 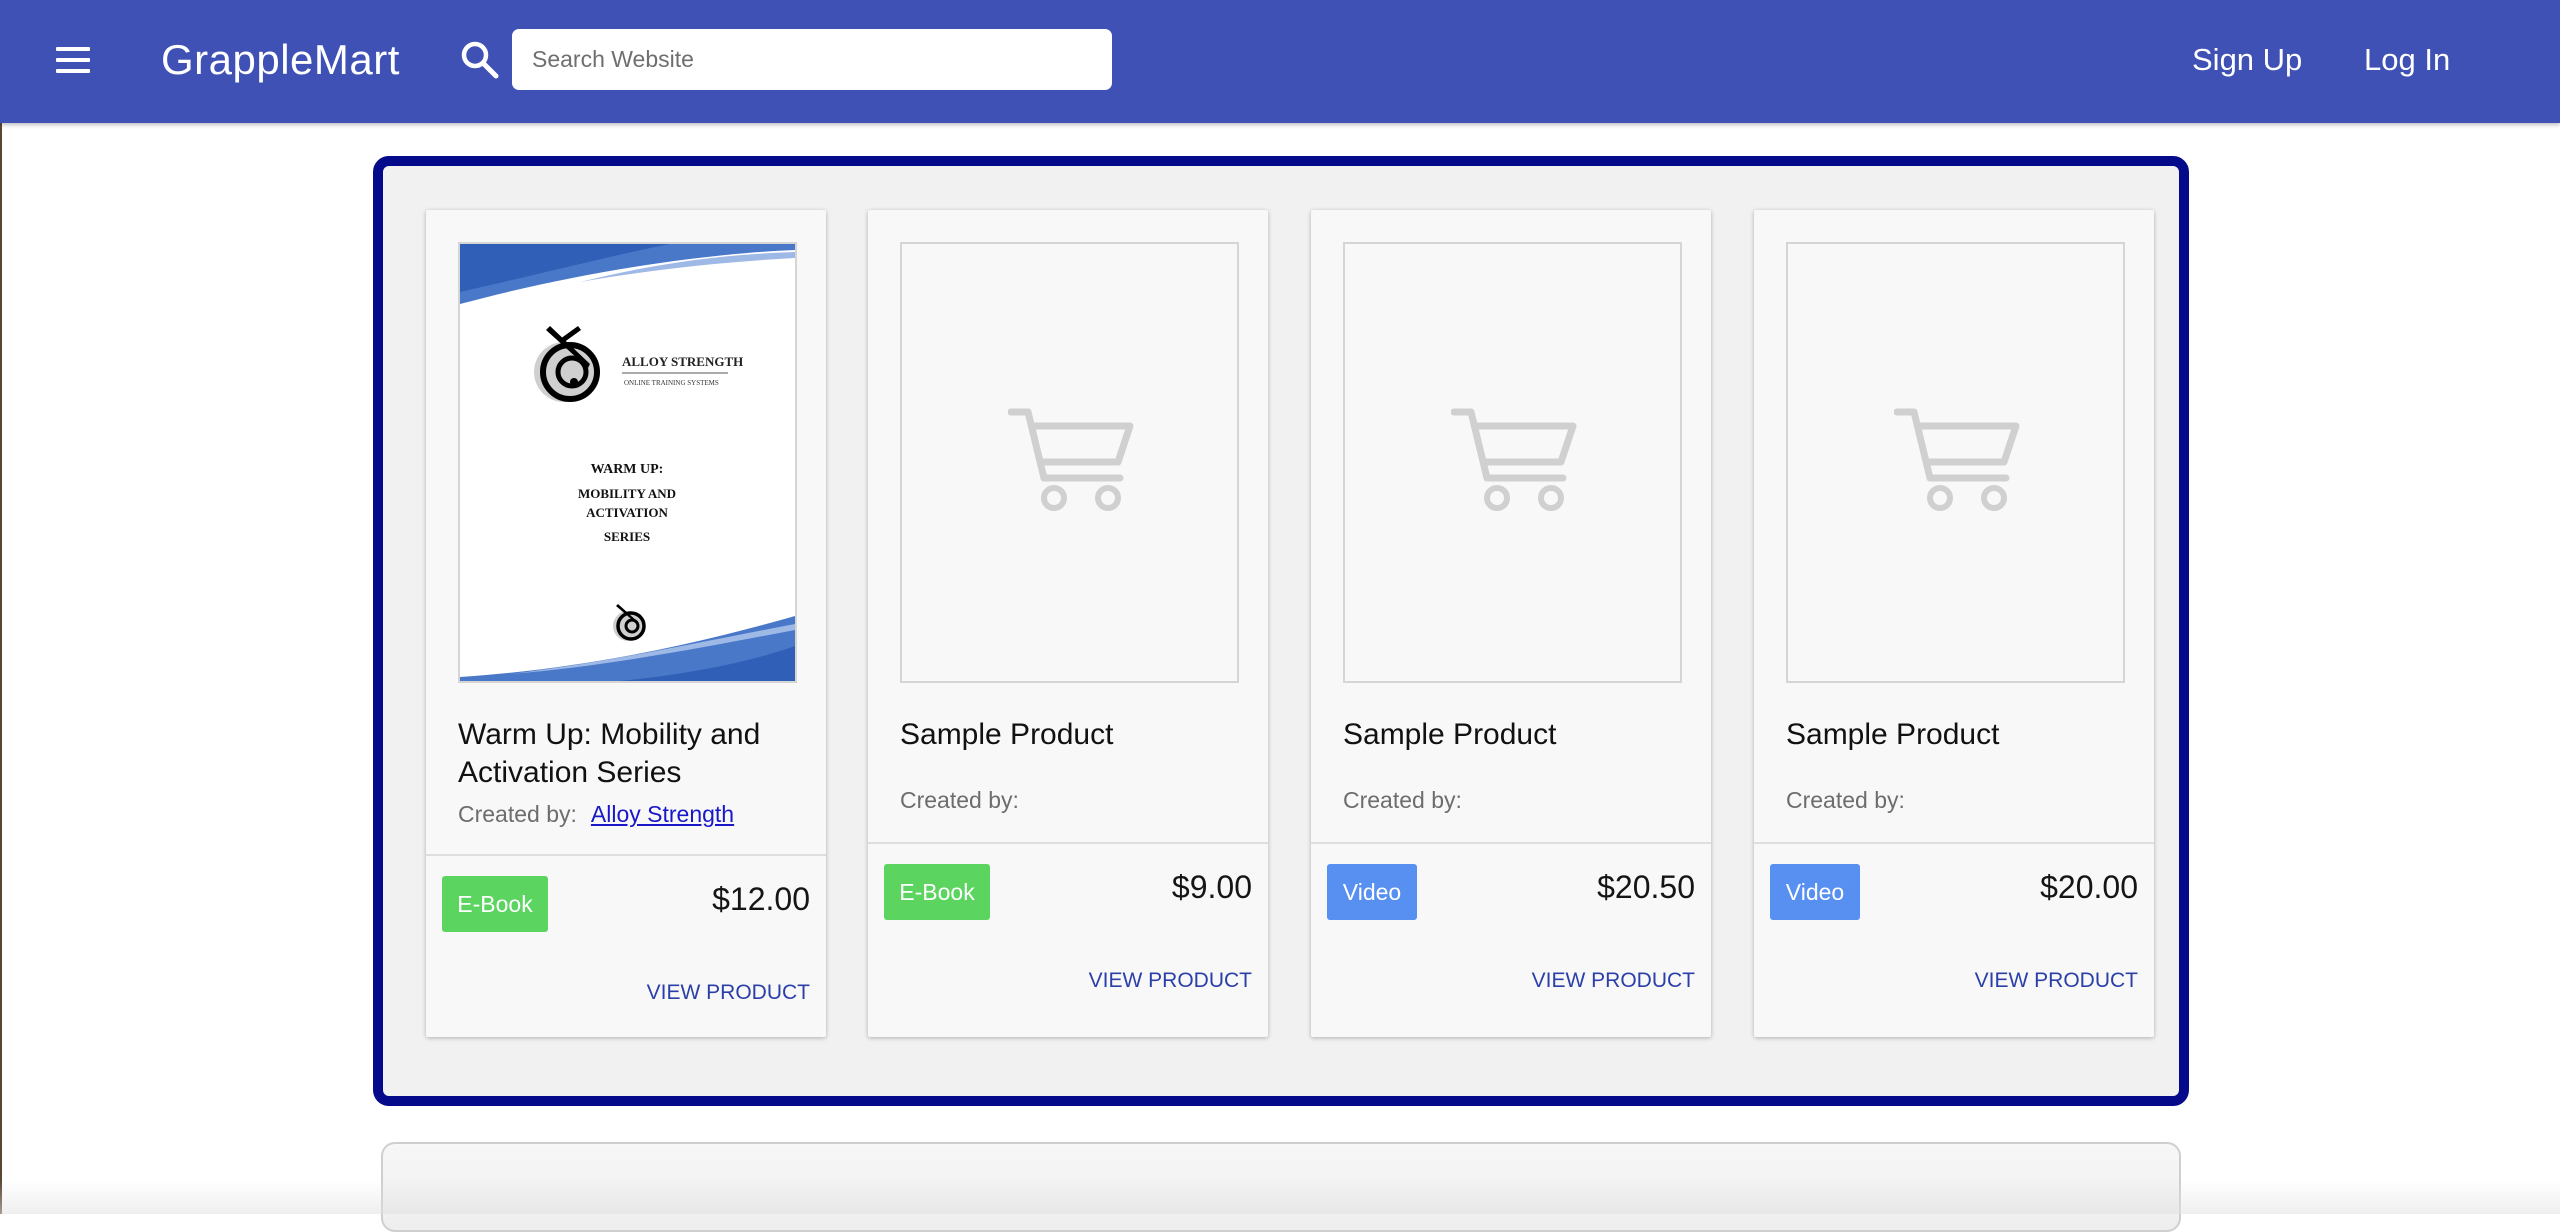 I want to click on product-price: $20.00, so click(x=2089, y=887).